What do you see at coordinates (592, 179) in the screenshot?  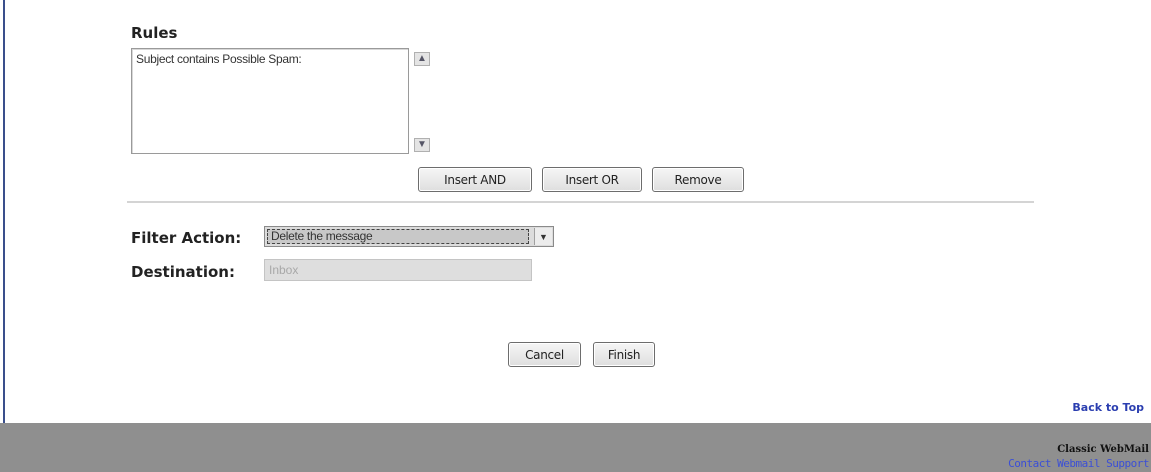 I see `insert-or-button: Insert OR` at bounding box center [592, 179].